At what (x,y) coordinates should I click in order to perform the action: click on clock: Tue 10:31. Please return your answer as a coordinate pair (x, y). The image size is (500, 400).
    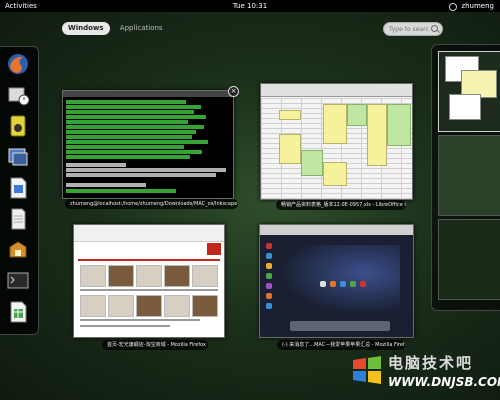
    Looking at the image, I should click on (250, 6).